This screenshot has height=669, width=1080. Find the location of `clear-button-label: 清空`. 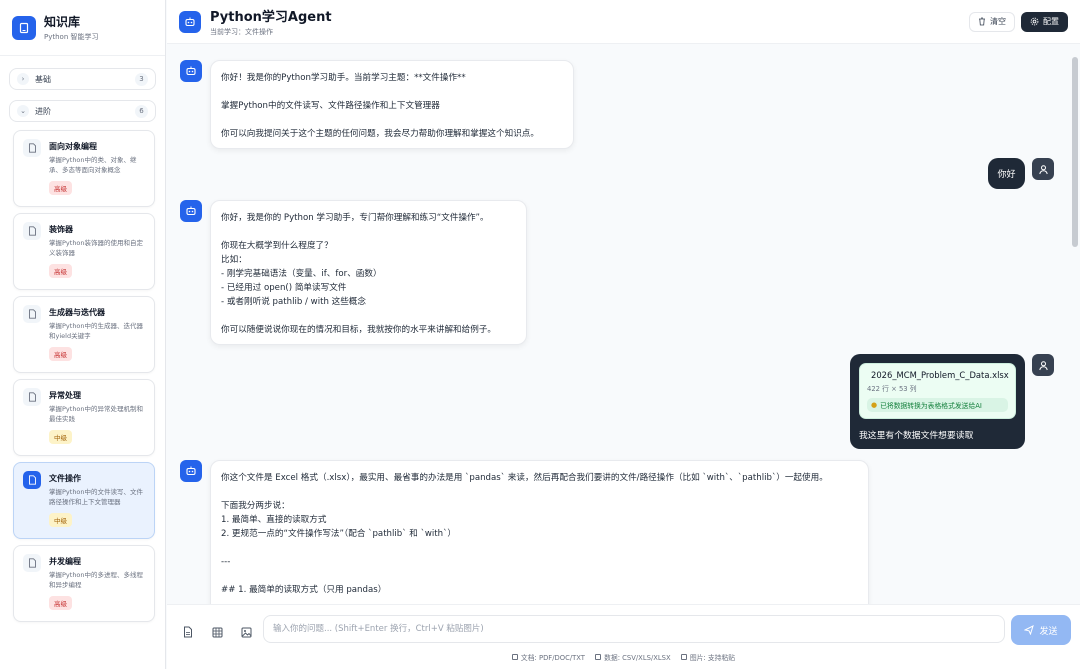

clear-button-label: 清空 is located at coordinates (998, 21).